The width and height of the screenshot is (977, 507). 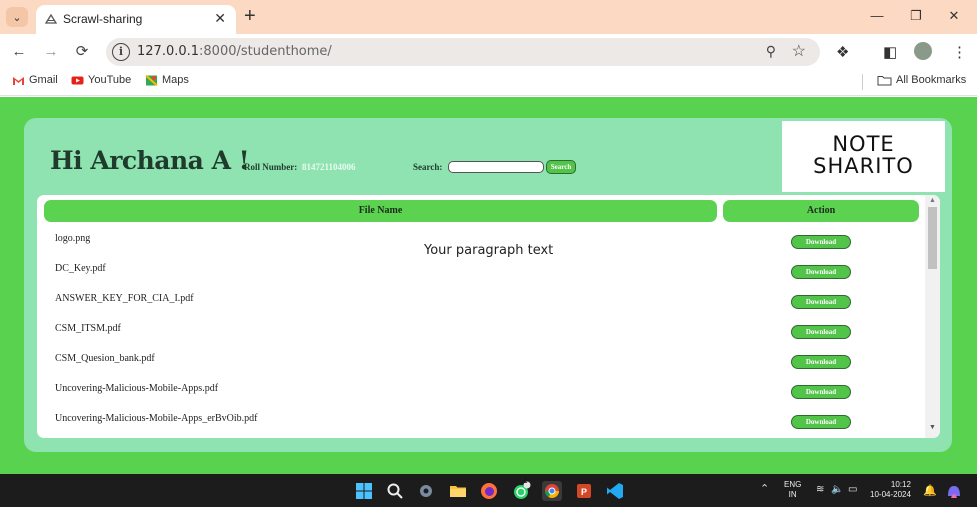 What do you see at coordinates (820, 489) in the screenshot?
I see `wifi-icon: ≋` at bounding box center [820, 489].